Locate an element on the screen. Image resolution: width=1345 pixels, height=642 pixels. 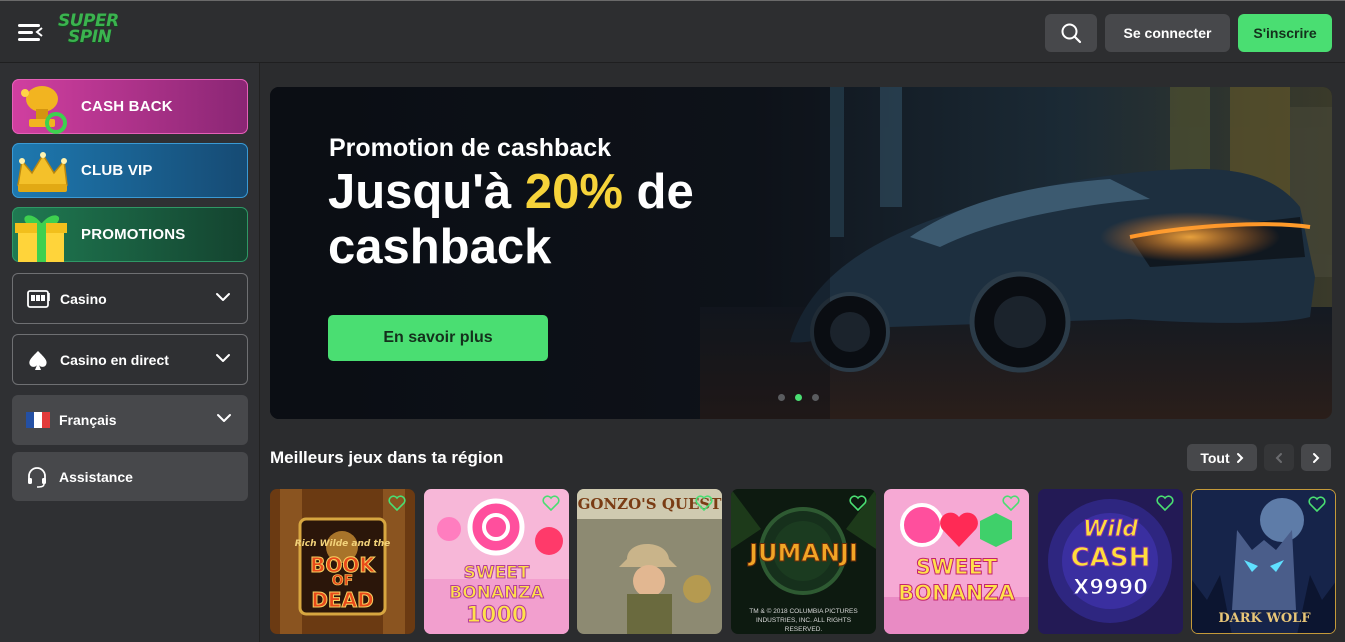
game-tile-wild-cash: Wild CASH X9990 is located at coordinates (1110, 561).